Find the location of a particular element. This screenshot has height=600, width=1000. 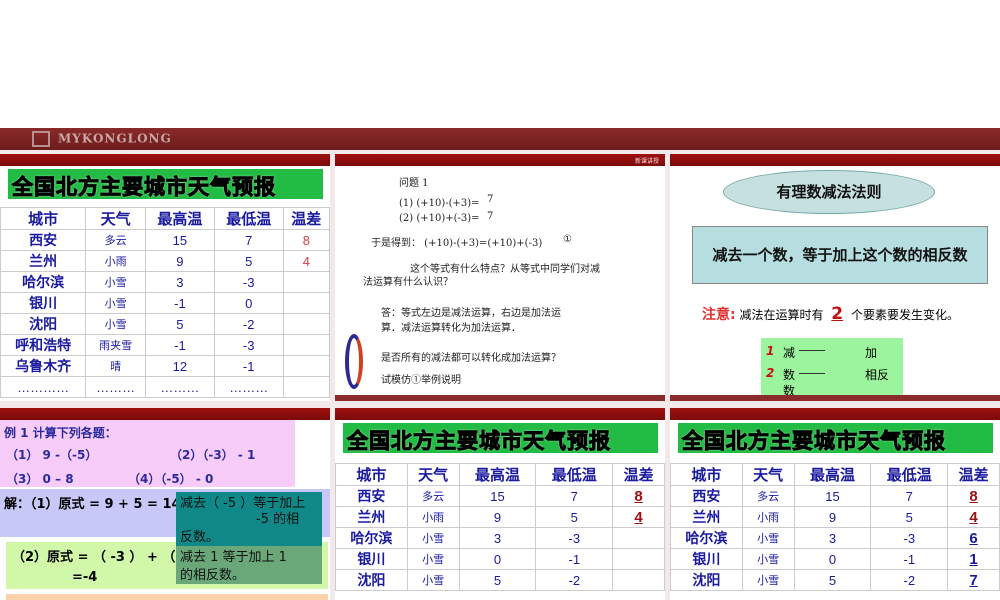

solution-3-box is located at coordinates (167, 597).